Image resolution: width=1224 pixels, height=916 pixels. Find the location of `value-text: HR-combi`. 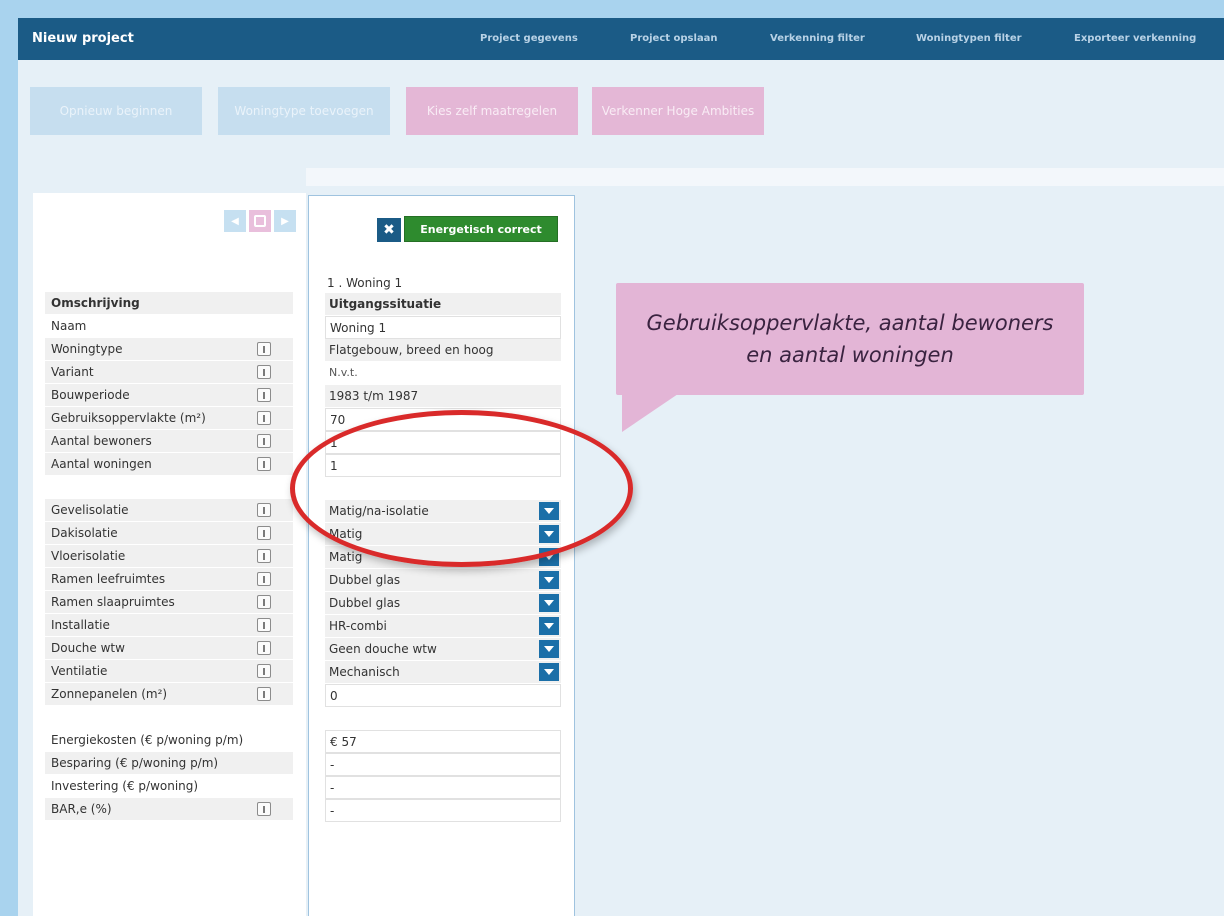

value-text: HR-combi is located at coordinates (358, 626).